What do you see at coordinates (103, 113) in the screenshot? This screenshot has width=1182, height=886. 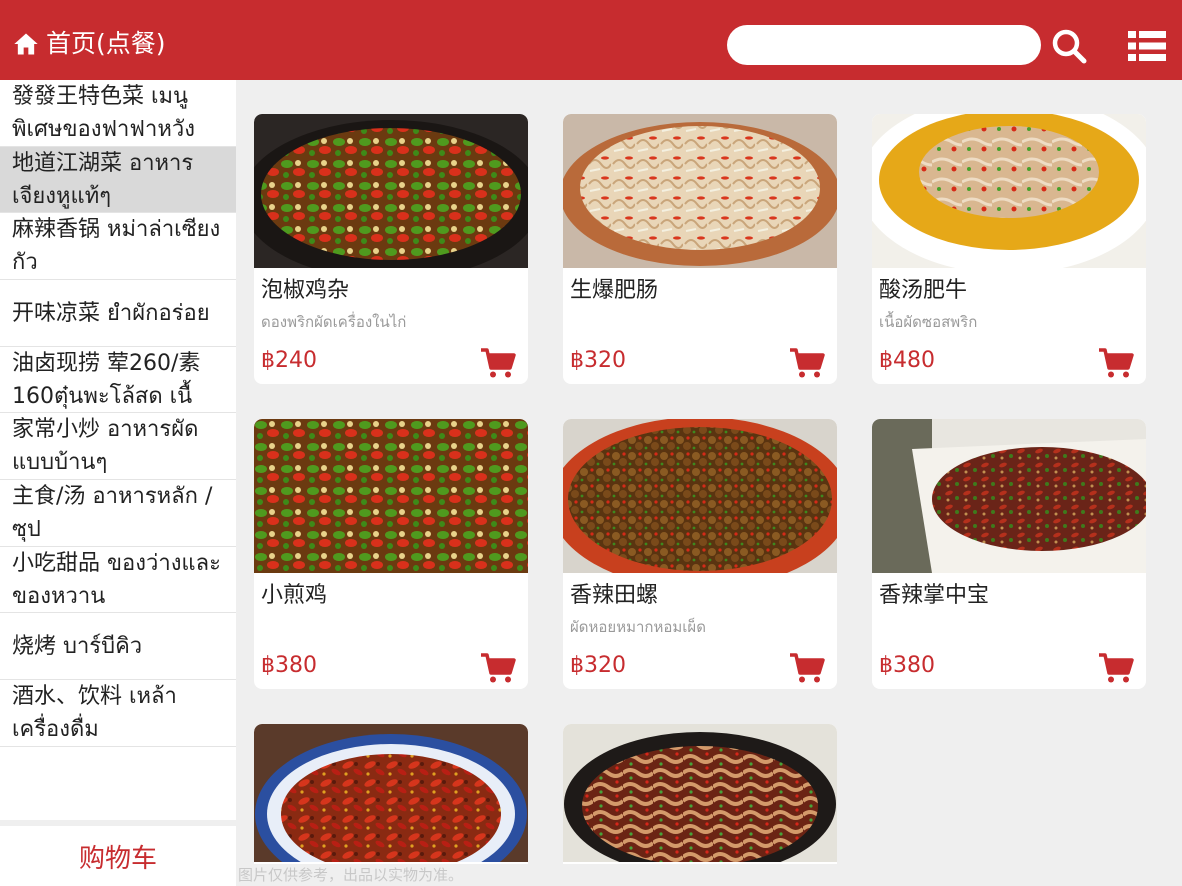 I see `category-label: 發發王特色菜 เมนูพิเศษของฟาฟาหวัง` at bounding box center [103, 113].